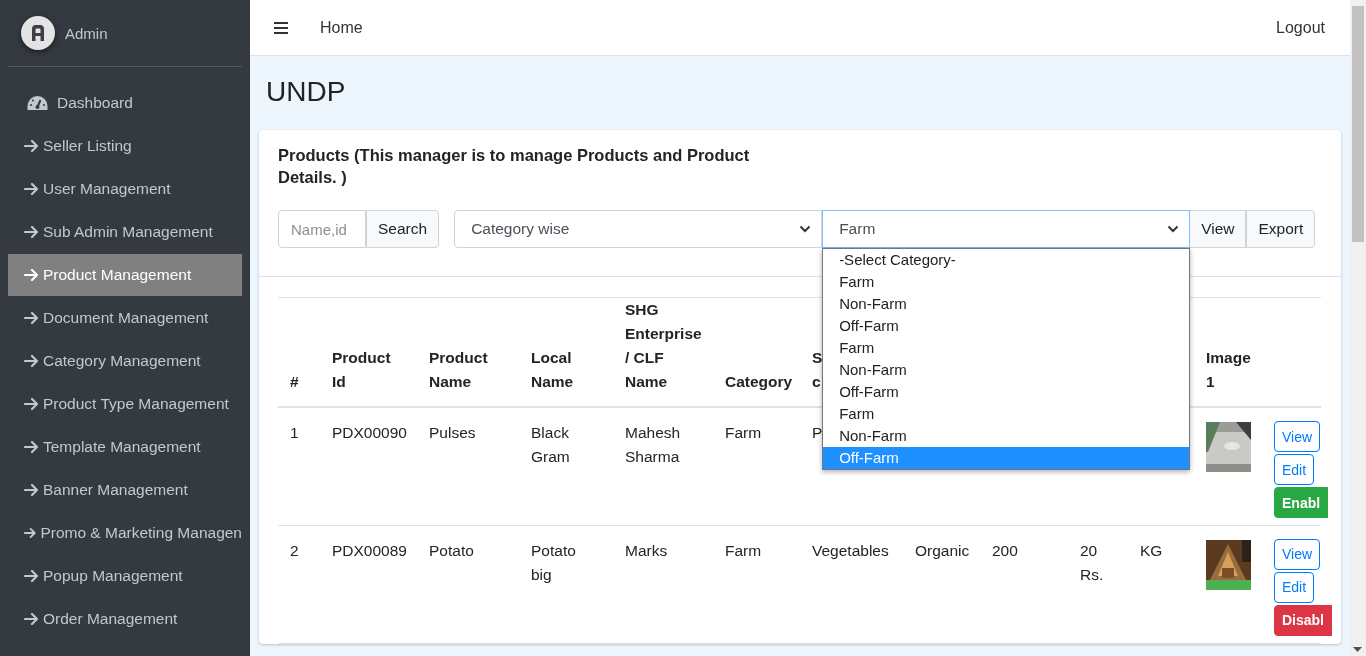 This screenshot has height=656, width=1366. Describe the element at coordinates (322, 229) in the screenshot. I see `search-field: Name,id` at that location.